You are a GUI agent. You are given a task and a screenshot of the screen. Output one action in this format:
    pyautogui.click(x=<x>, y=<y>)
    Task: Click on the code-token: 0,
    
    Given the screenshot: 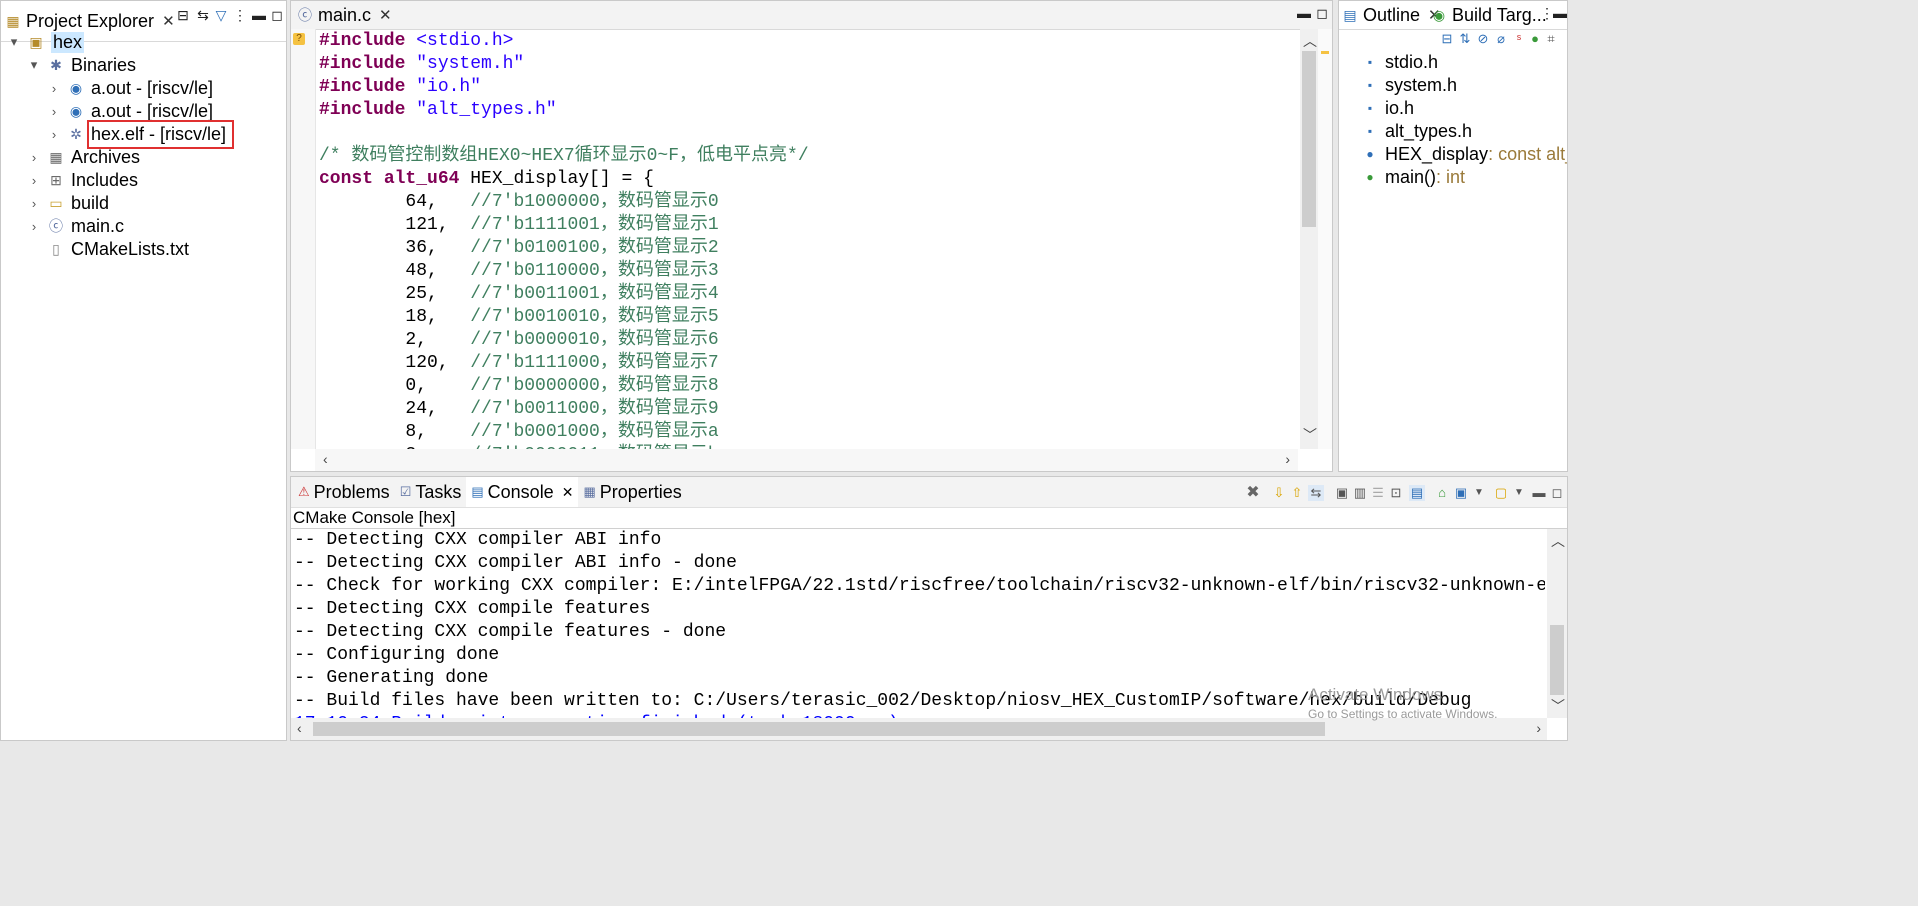 What is the action you would take?
    pyautogui.click(x=395, y=386)
    